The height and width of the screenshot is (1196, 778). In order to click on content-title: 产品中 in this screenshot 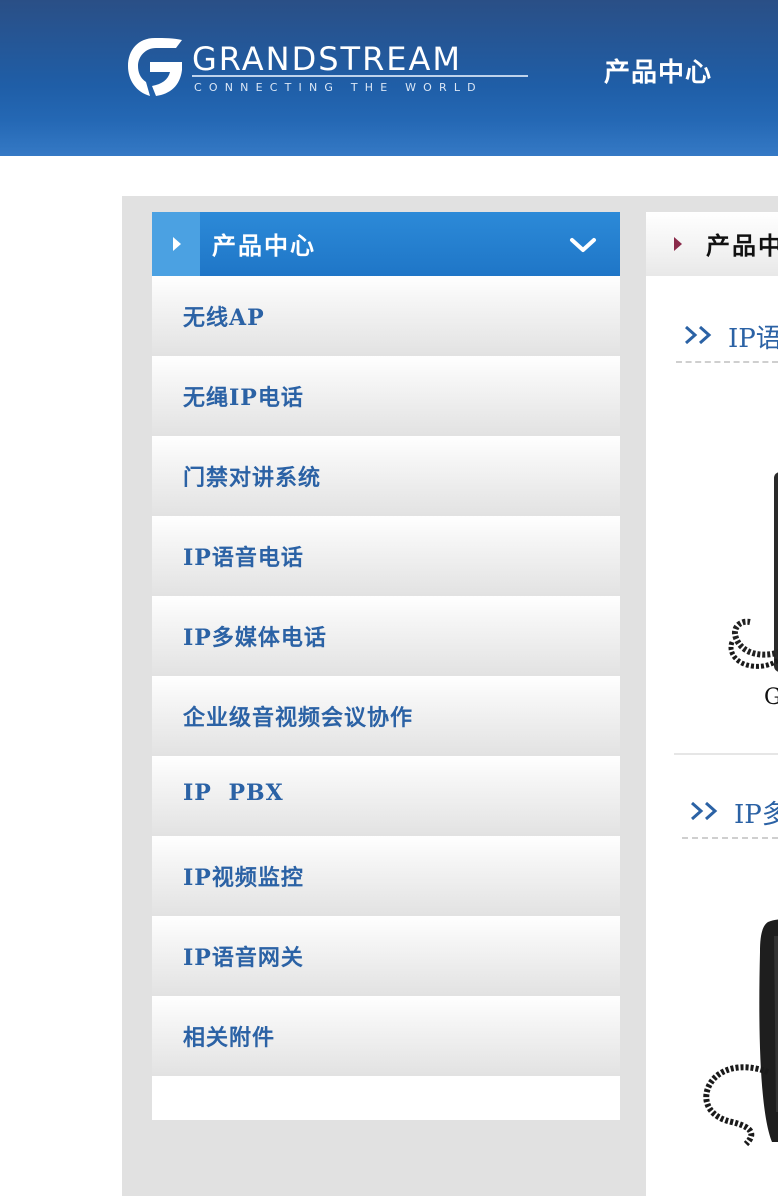, I will do `click(742, 245)`.